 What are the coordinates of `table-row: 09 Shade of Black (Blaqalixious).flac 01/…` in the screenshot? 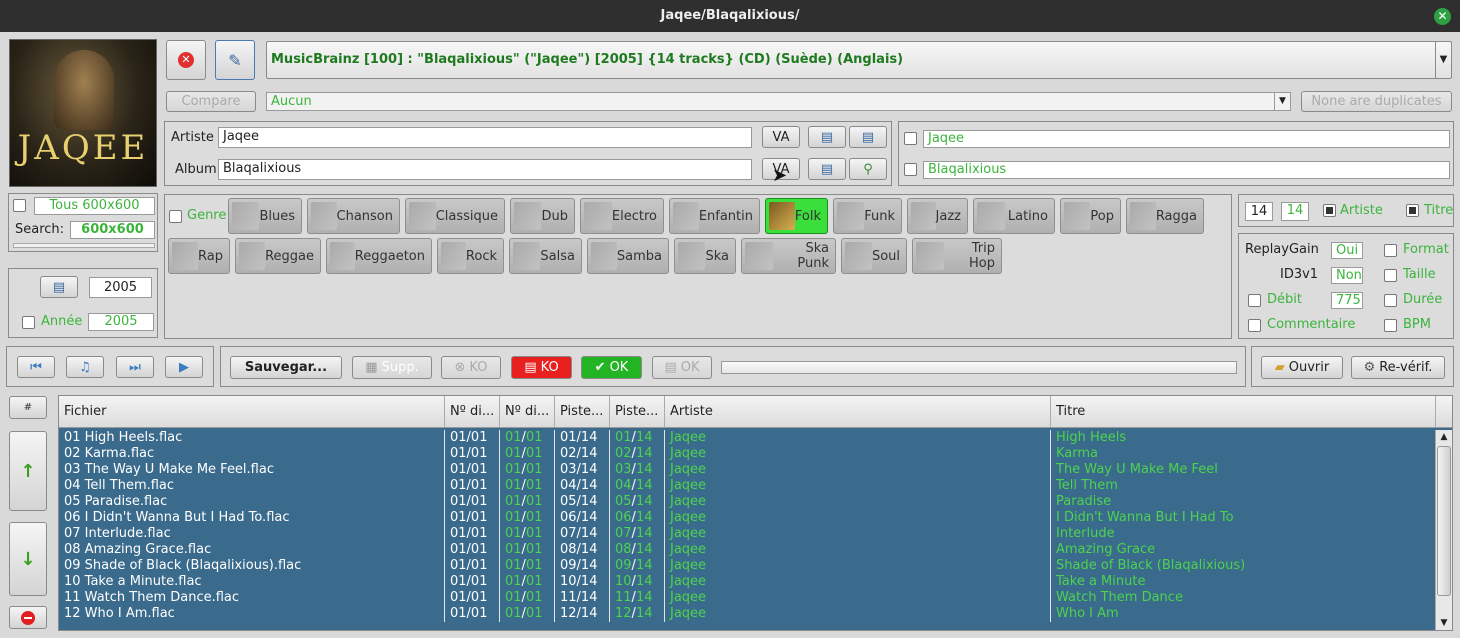 It's located at (747, 566).